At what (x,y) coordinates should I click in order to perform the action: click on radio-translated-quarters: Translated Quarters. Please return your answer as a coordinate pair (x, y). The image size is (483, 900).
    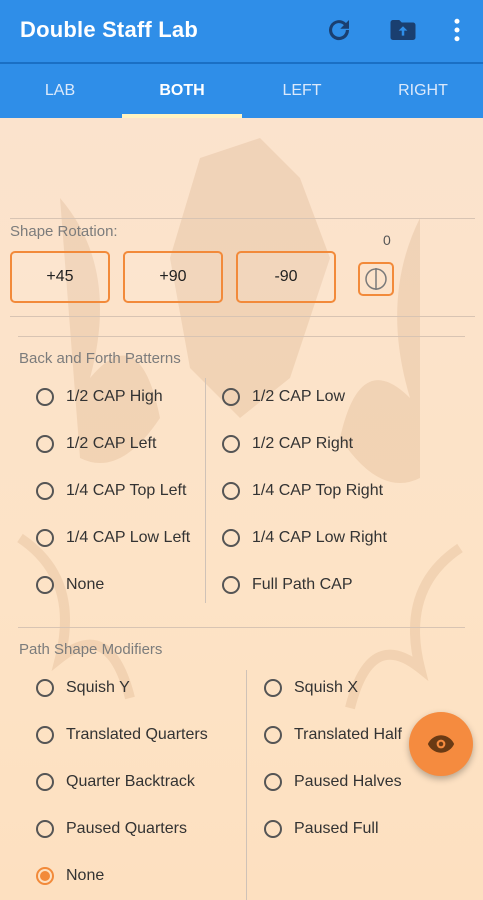
    Looking at the image, I should click on (122, 735).